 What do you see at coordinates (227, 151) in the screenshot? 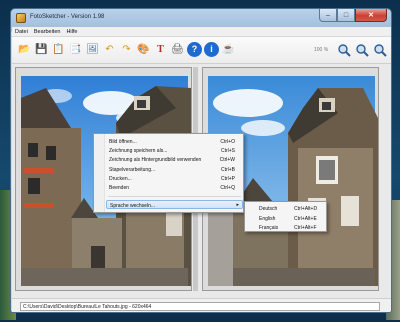
I see `menu-item-shortcut: Ctrl+S` at bounding box center [227, 151].